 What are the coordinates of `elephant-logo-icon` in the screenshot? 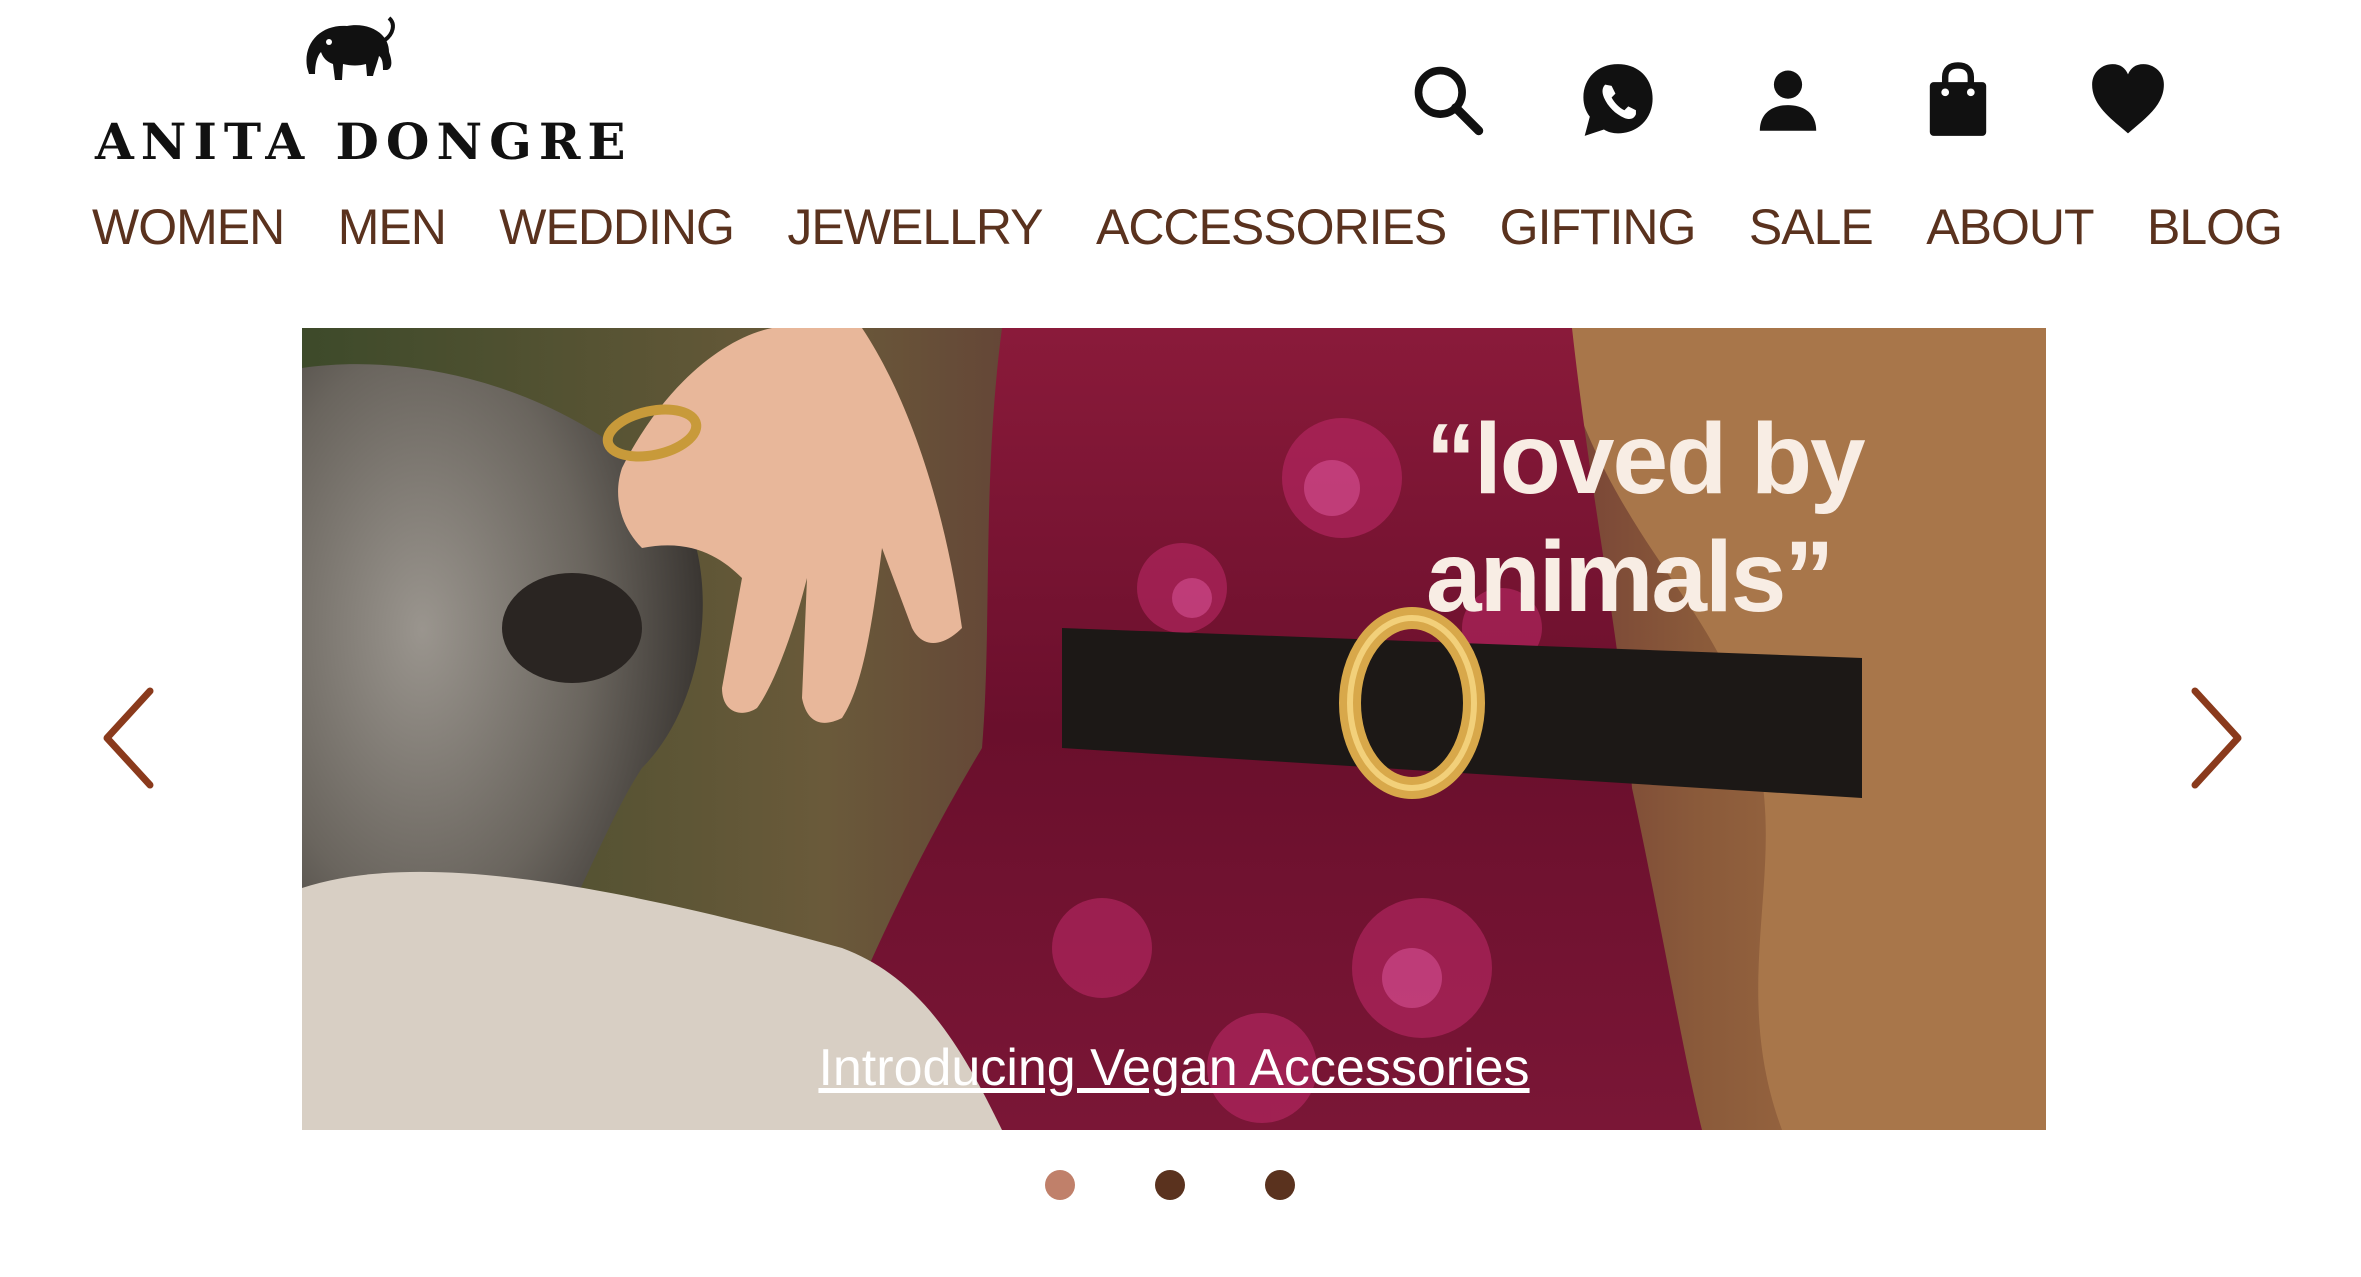 It's located at (350, 48).